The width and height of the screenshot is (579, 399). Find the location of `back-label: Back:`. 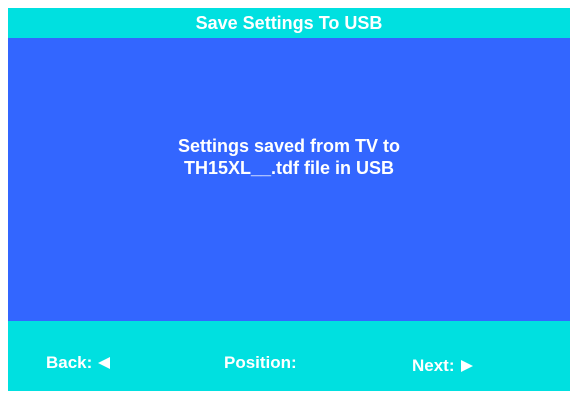

back-label: Back: is located at coordinates (69, 362).